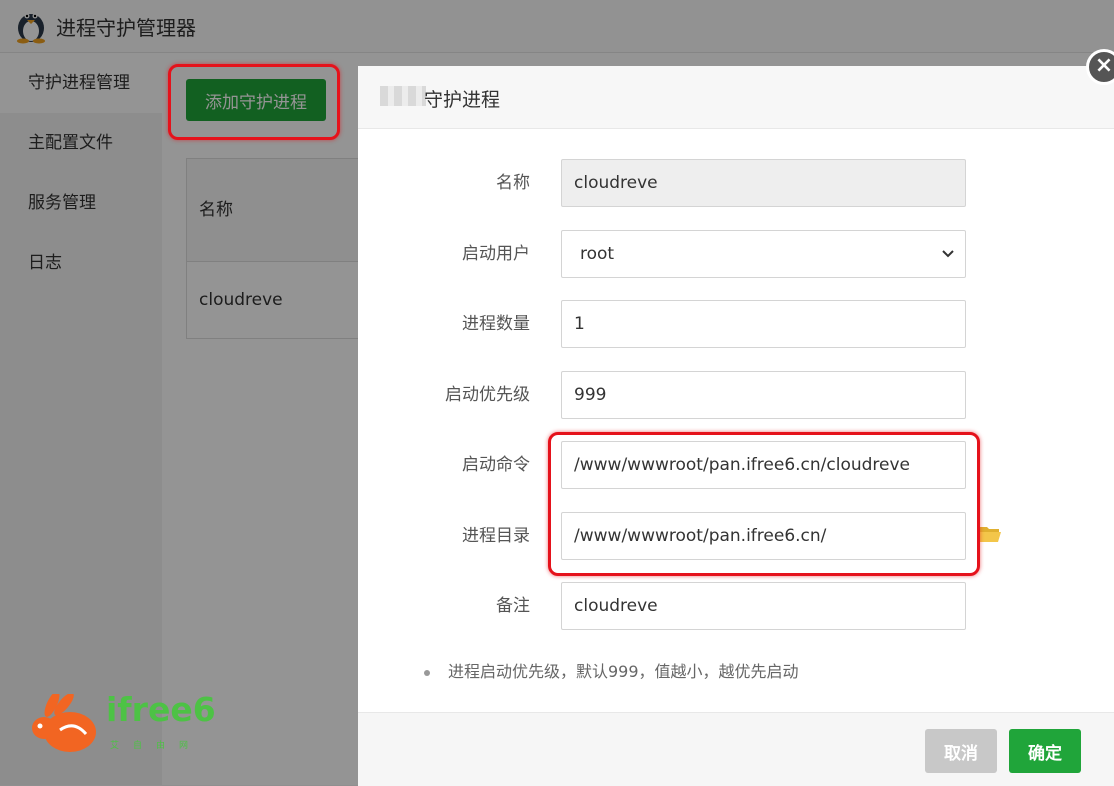 Image resolution: width=1114 pixels, height=786 pixels. What do you see at coordinates (161, 709) in the screenshot?
I see `watermark-brand: ifree6` at bounding box center [161, 709].